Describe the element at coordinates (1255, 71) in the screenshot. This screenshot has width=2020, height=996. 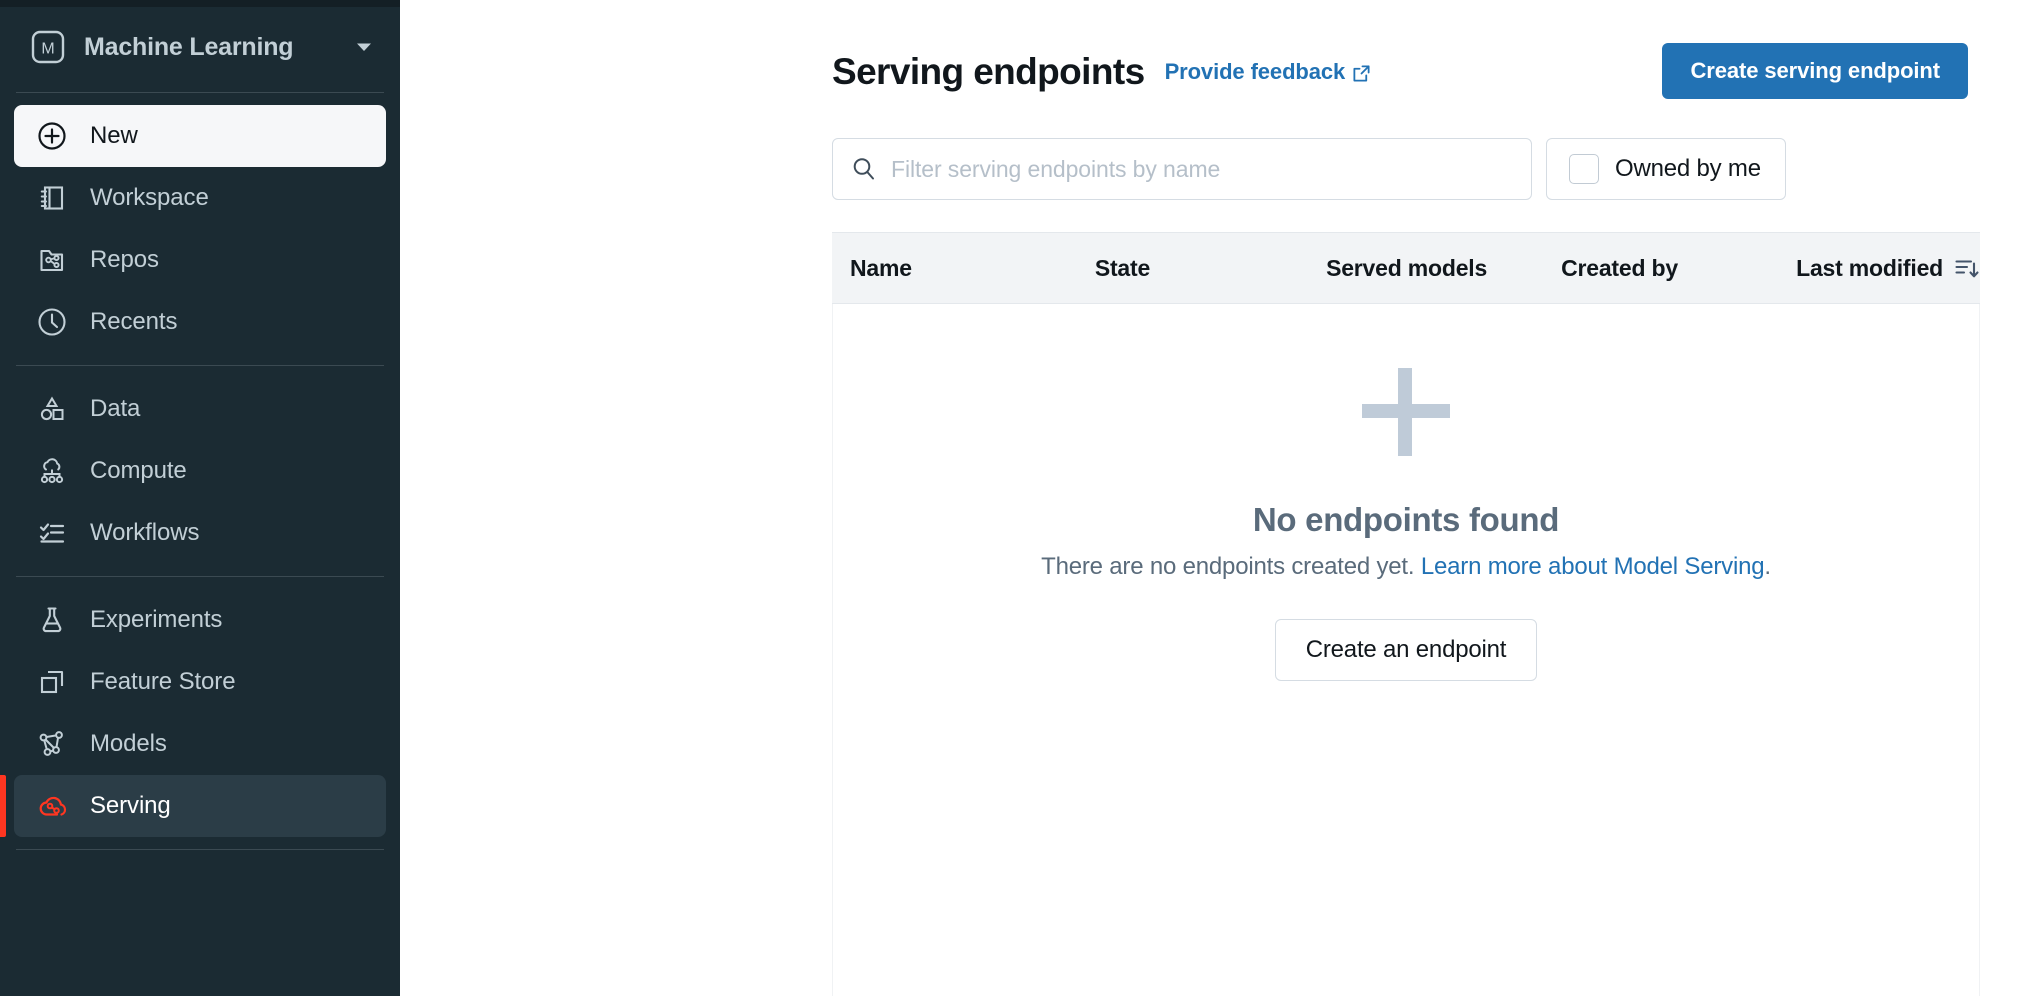
I see `provide-feedback-label: Provide feedback` at that location.